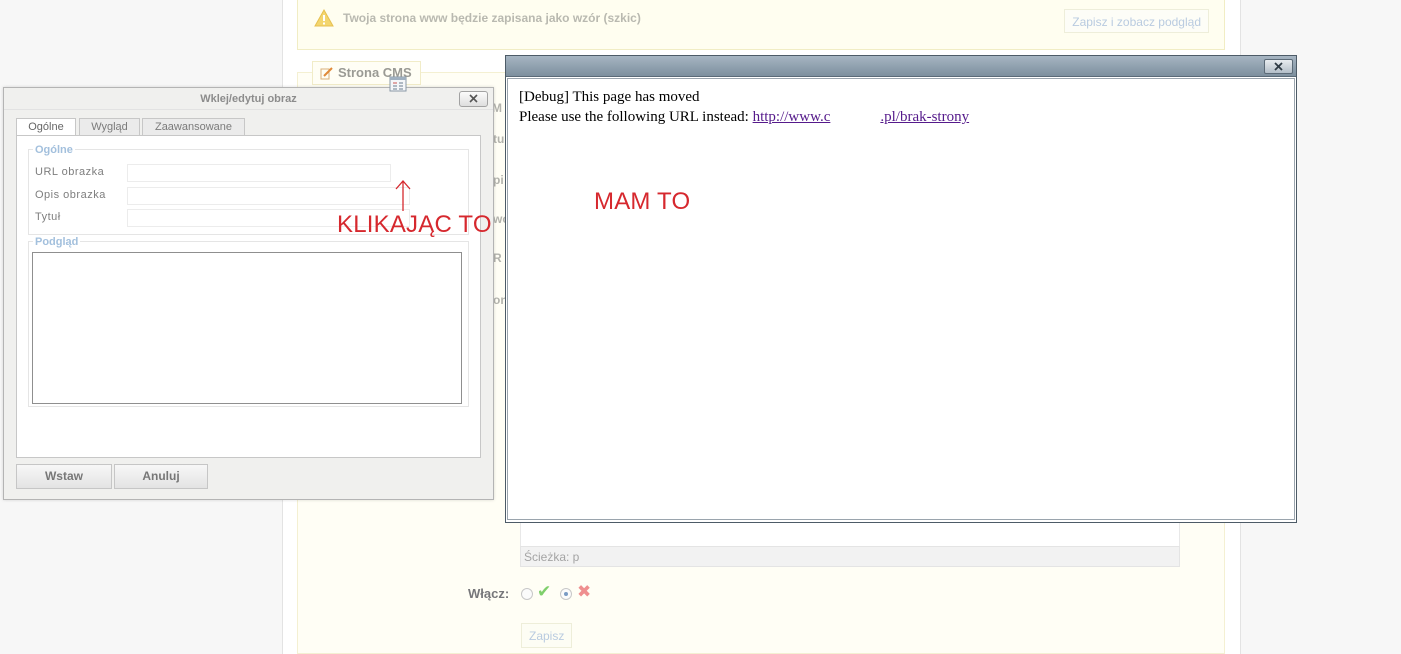 The image size is (1401, 654). I want to click on annotation-arrow-icon, so click(403, 195).